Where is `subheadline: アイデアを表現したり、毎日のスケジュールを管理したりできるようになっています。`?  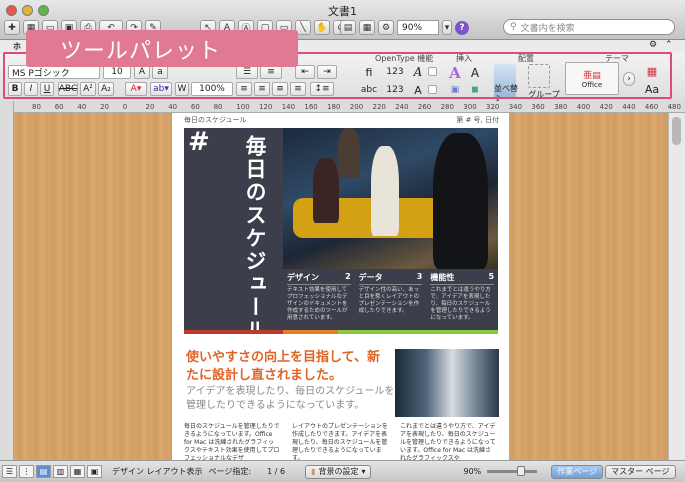
subheadline: アイデアを表現したり、毎日のスケジュールを管理したりできるようになっています。 is located at coordinates (291, 399).